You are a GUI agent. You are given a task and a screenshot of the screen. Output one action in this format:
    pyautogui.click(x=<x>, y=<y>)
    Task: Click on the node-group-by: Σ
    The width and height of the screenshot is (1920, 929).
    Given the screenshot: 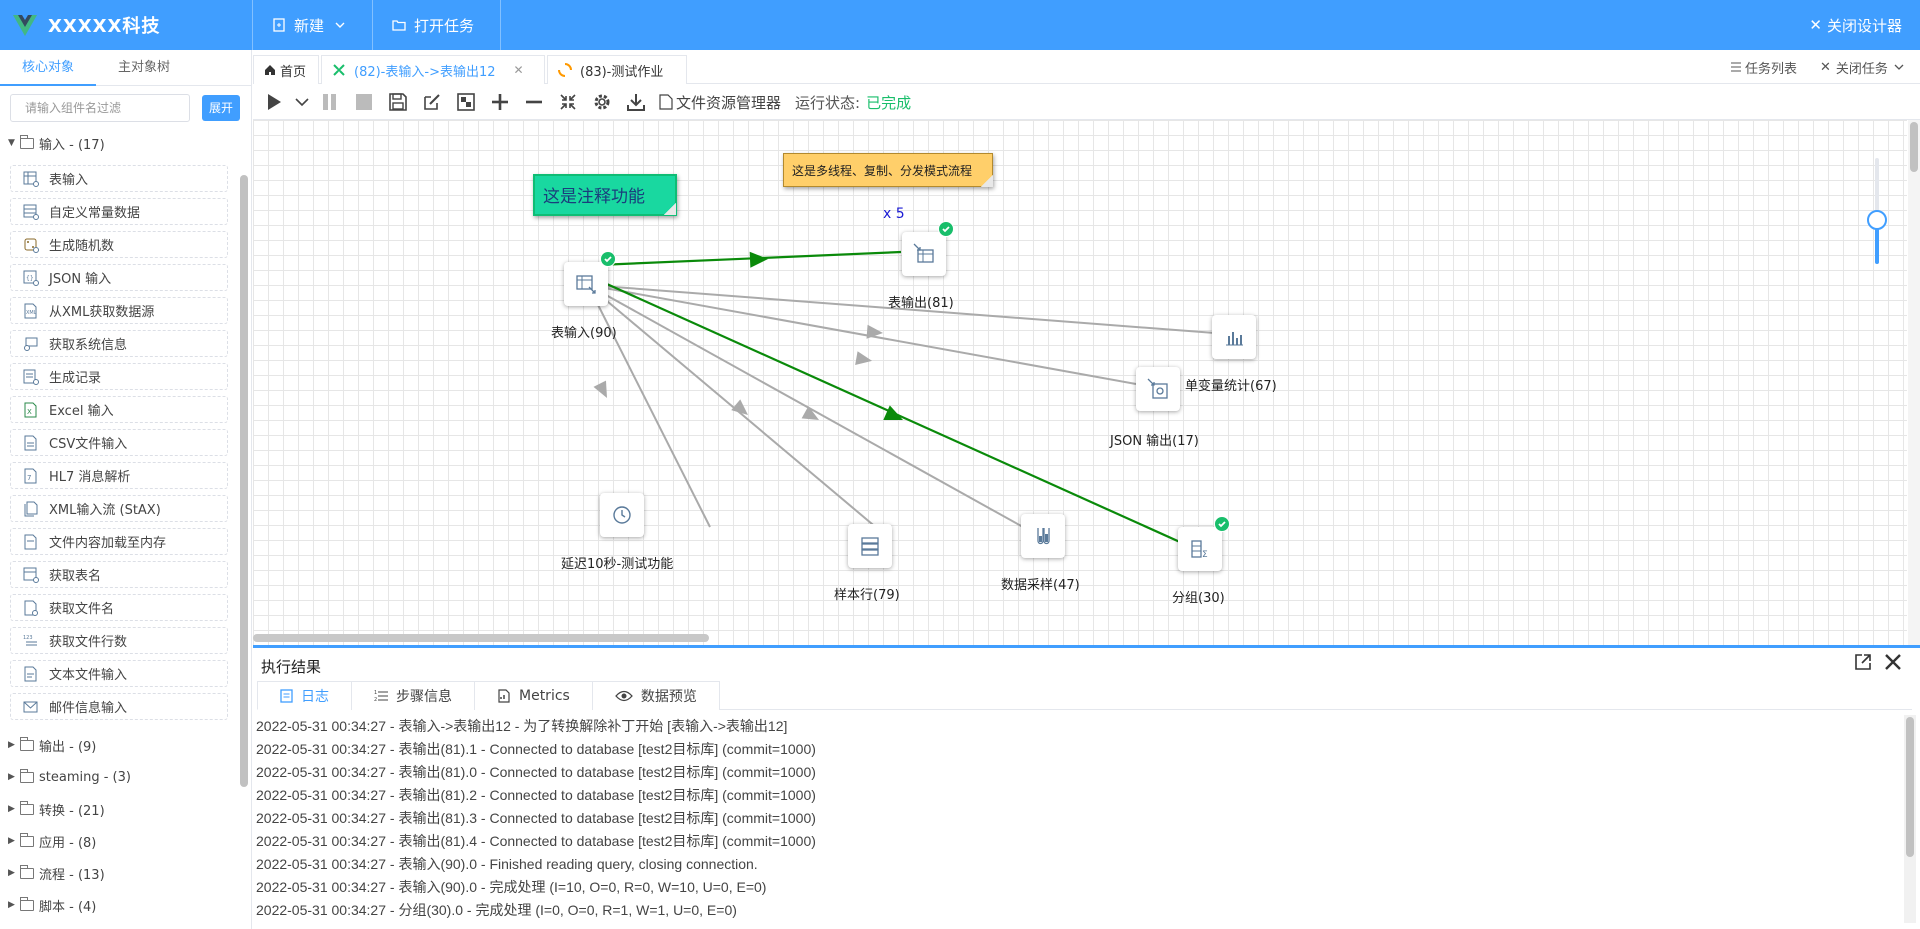 What is the action you would take?
    pyautogui.click(x=1204, y=543)
    